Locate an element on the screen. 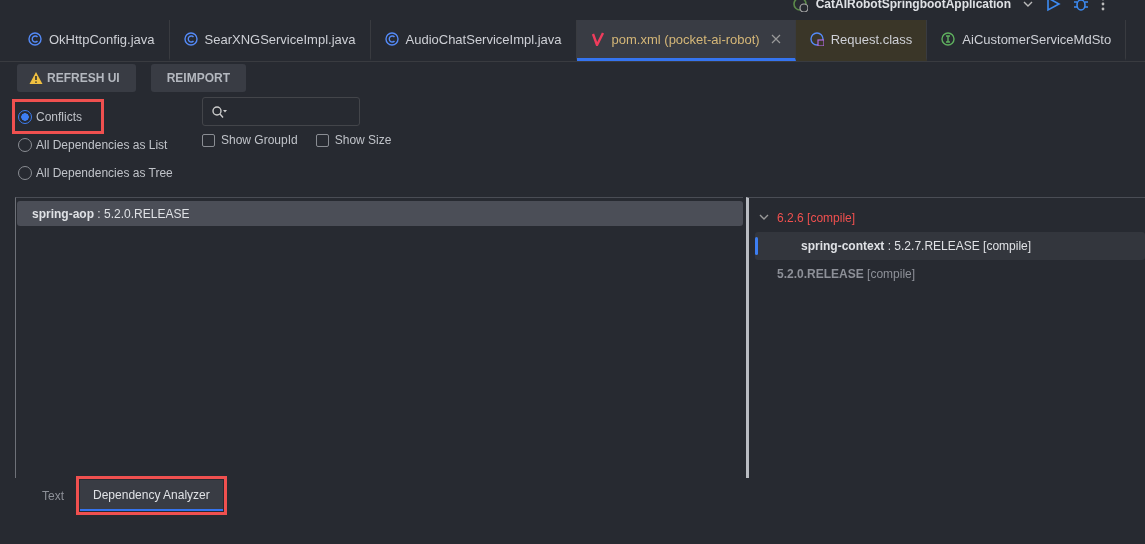 Image resolution: width=1145 pixels, height=544 pixels. more-icon is located at coordinates (1103, 6).